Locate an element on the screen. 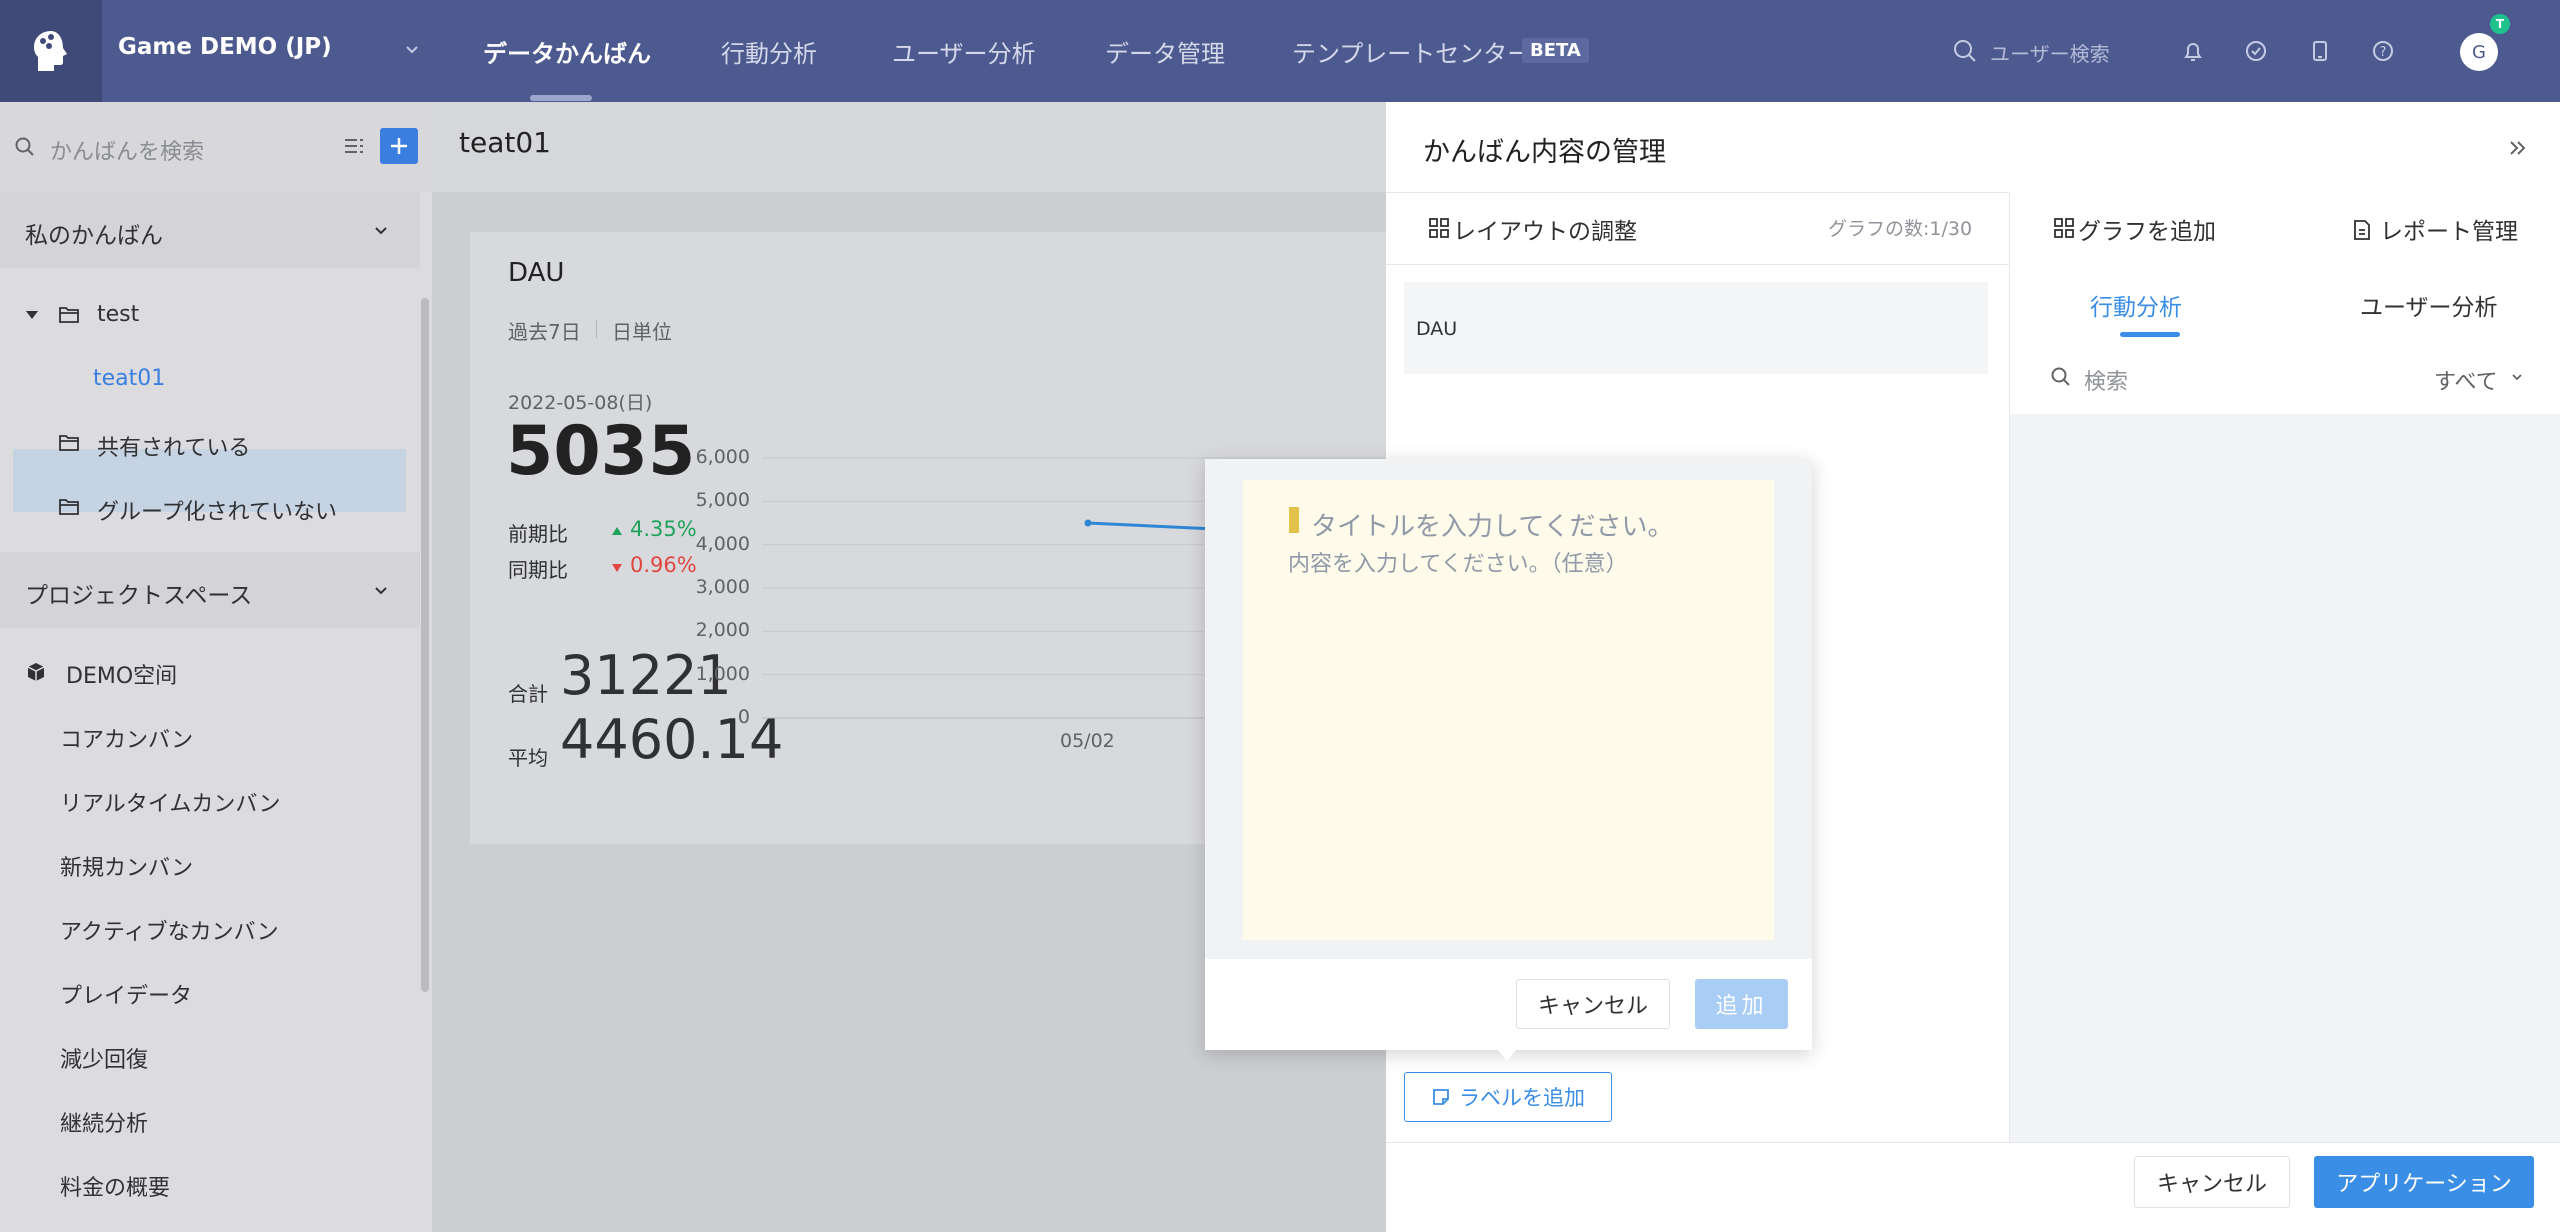  graph-search-bar: 検索 すべて is located at coordinates (2285, 377).